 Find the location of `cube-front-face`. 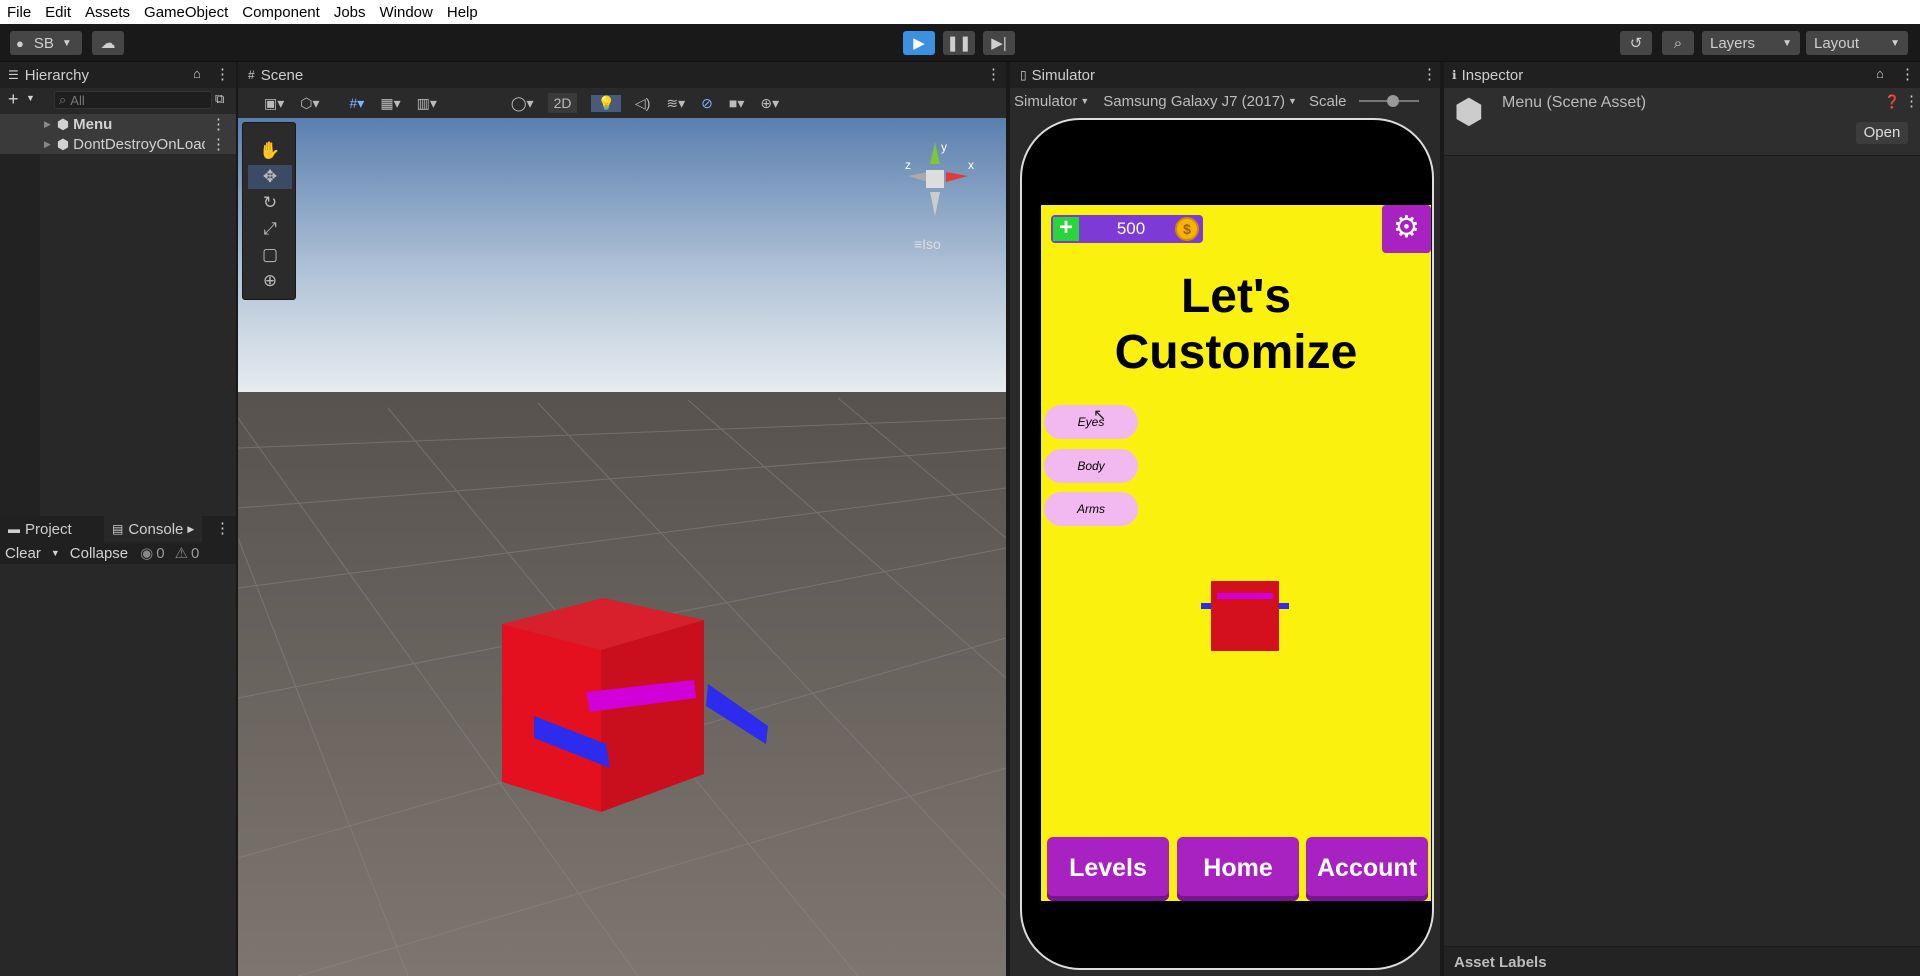

cube-front-face is located at coordinates (551, 718).